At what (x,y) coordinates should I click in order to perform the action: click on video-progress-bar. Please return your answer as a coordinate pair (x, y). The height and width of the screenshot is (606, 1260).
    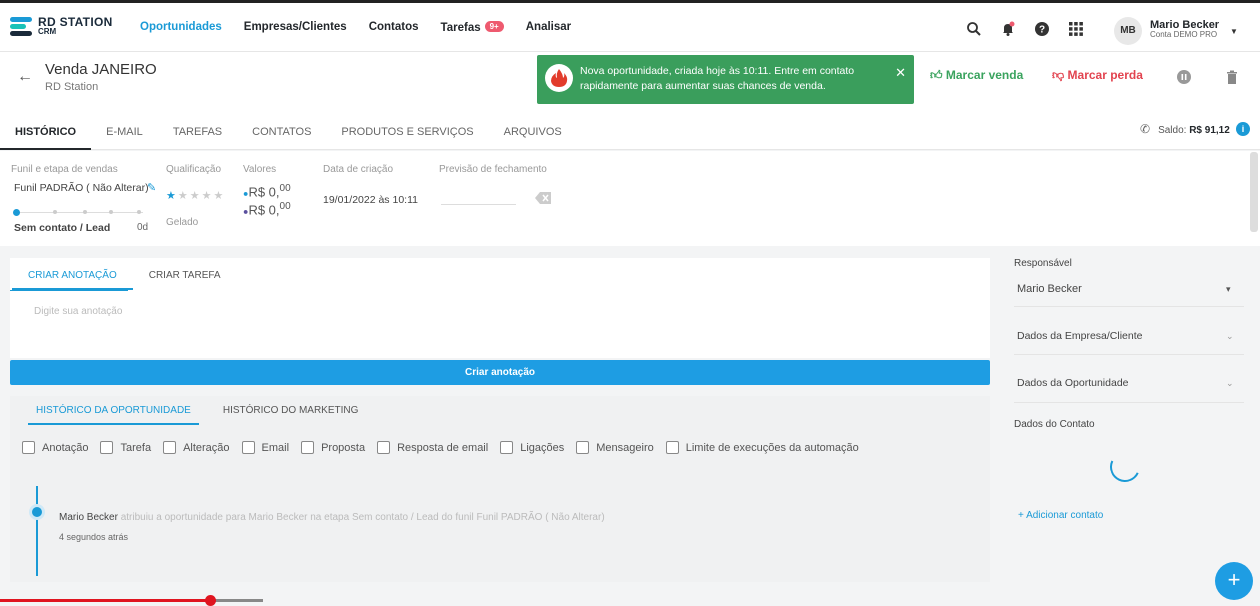
    Looking at the image, I should click on (131, 600).